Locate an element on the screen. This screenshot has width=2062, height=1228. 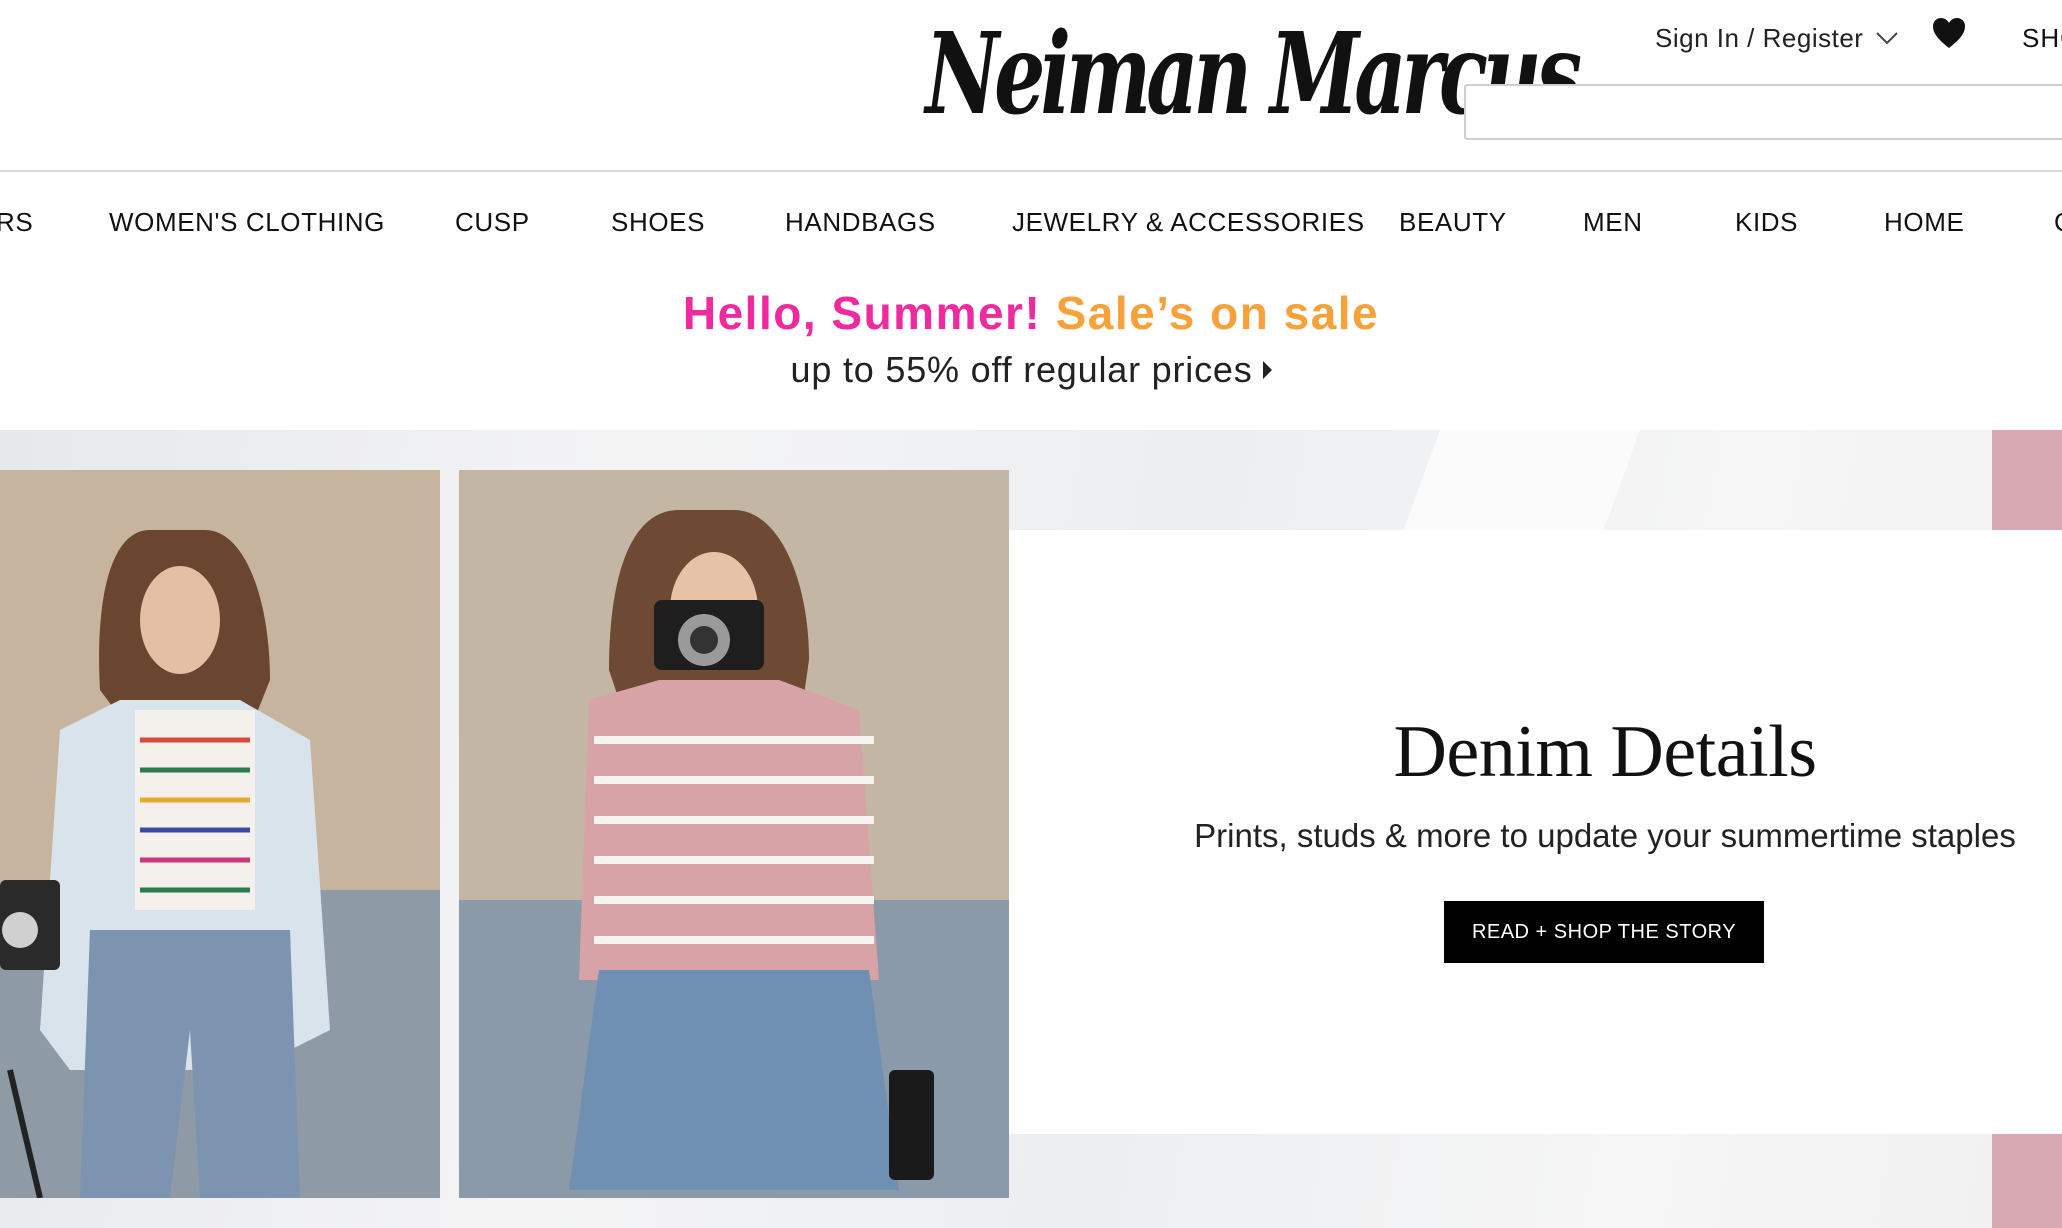
model-illustration-left is located at coordinates (220, 834).